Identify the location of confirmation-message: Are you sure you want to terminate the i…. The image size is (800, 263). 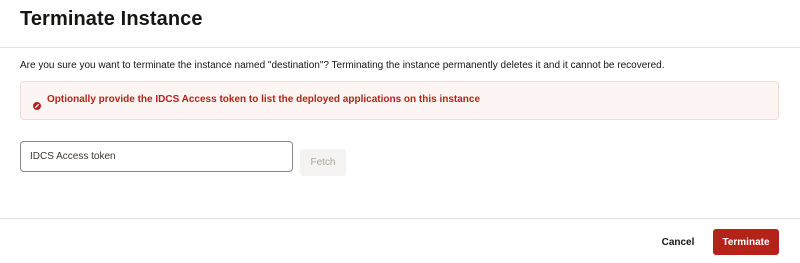
(342, 65).